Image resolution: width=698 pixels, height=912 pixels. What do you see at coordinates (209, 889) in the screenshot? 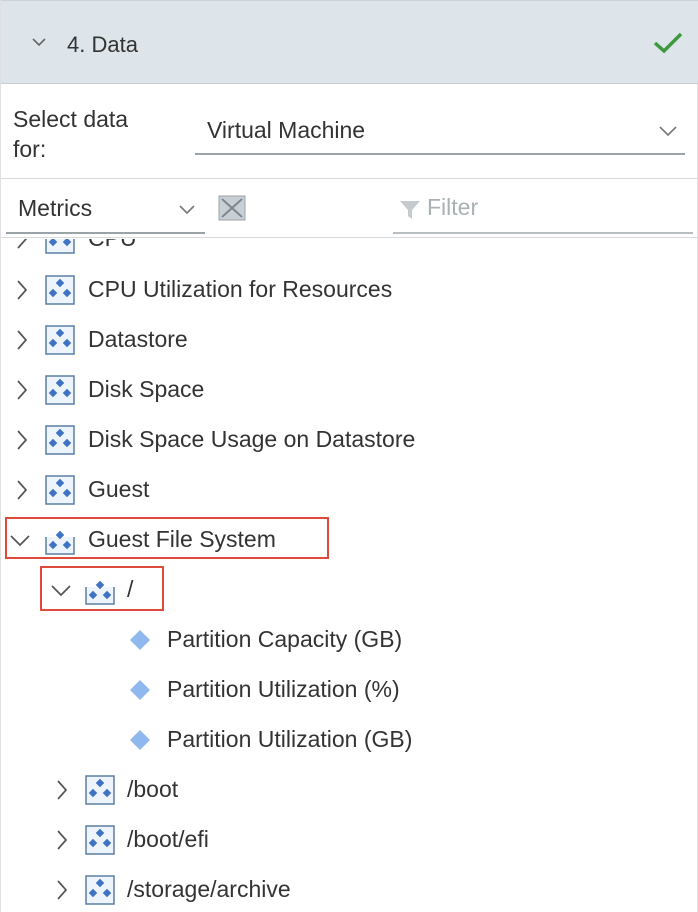
I see `tree-node-label: /storage/archive` at bounding box center [209, 889].